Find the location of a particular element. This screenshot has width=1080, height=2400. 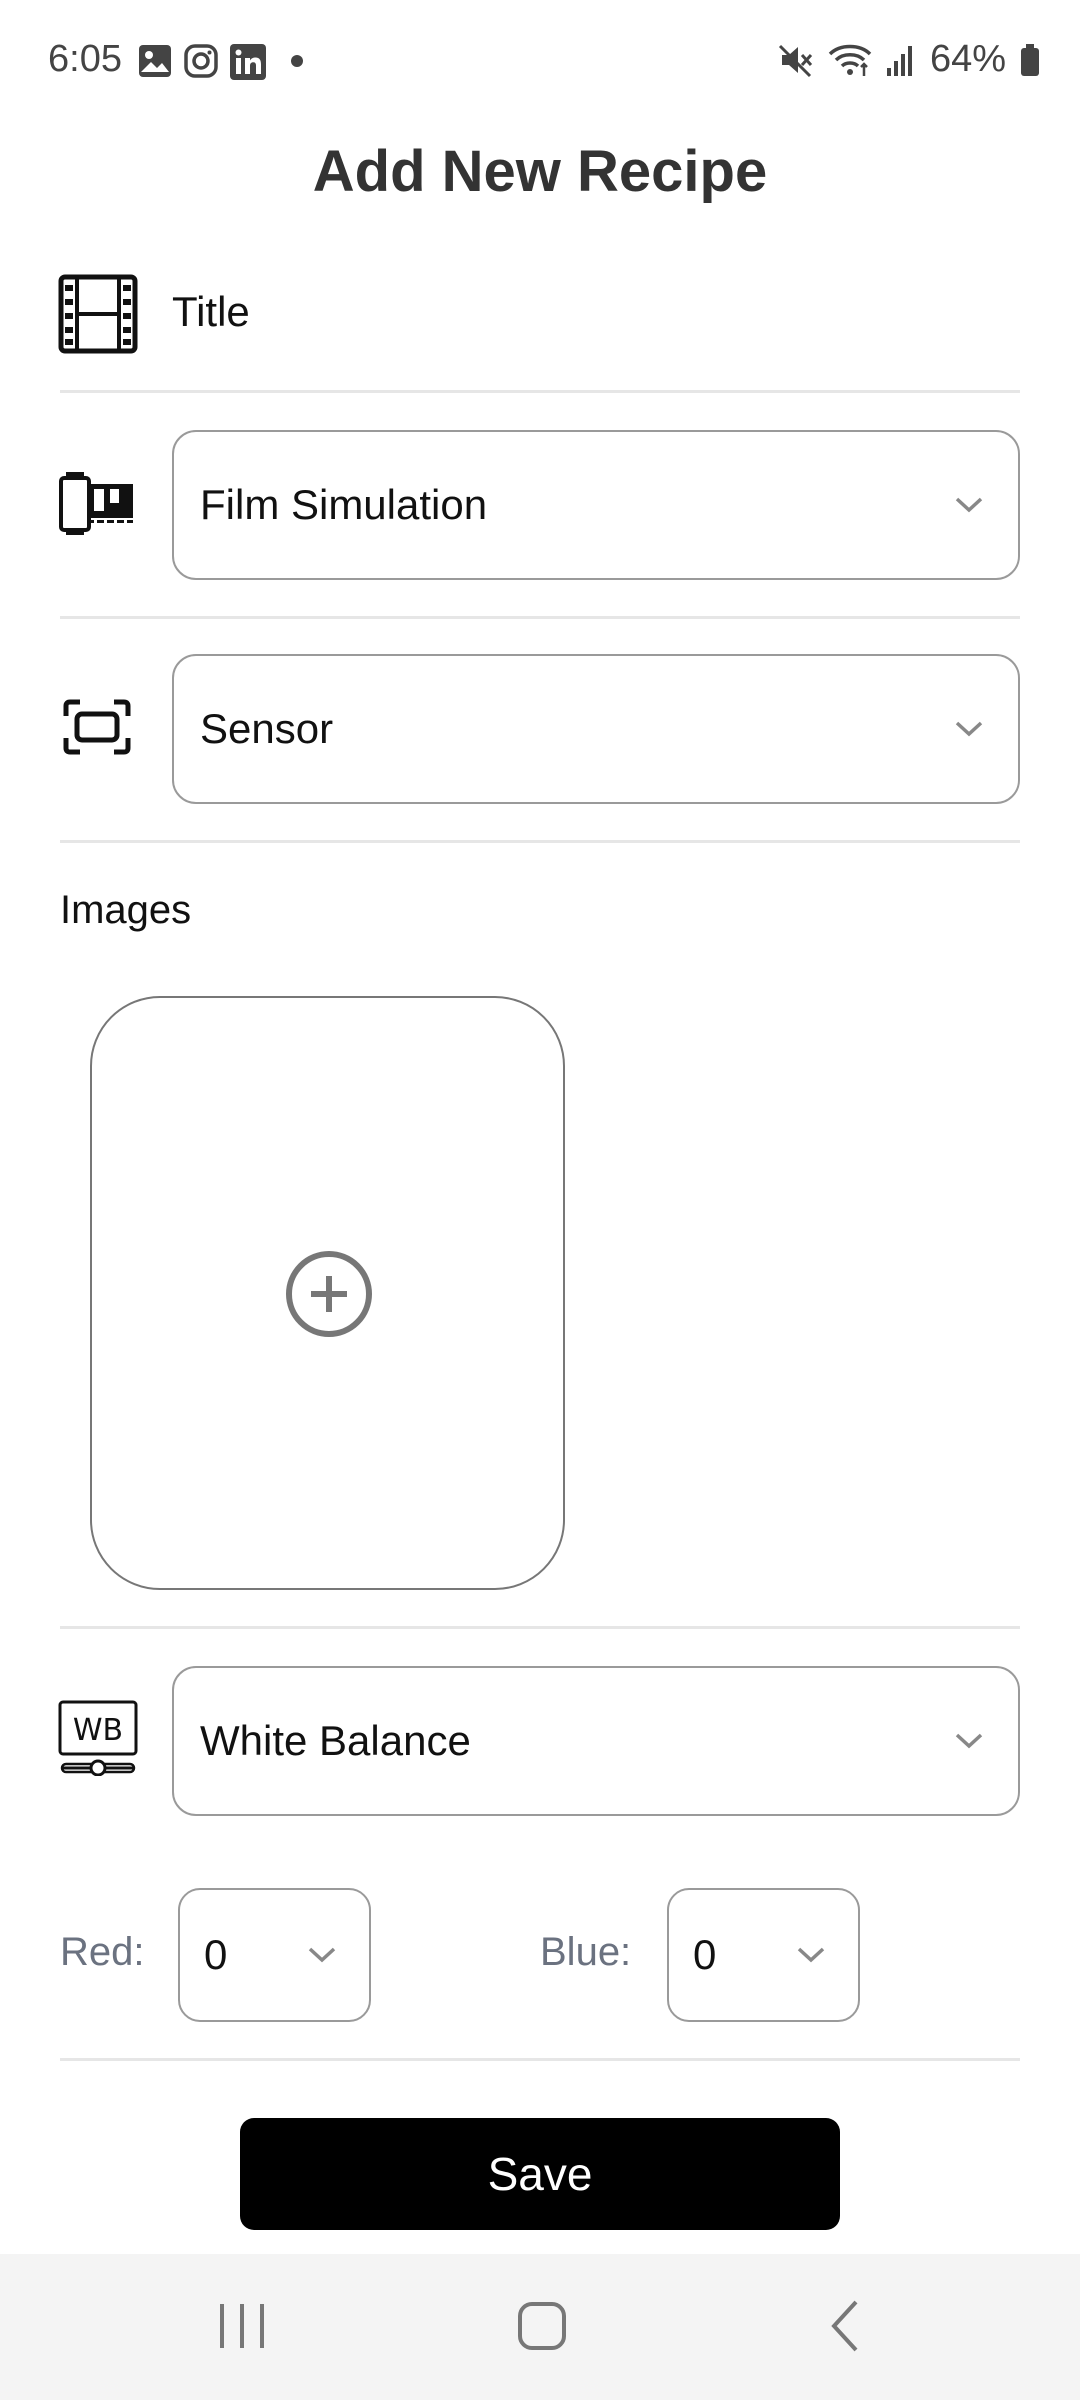

red-value: 0 is located at coordinates (216, 1954).